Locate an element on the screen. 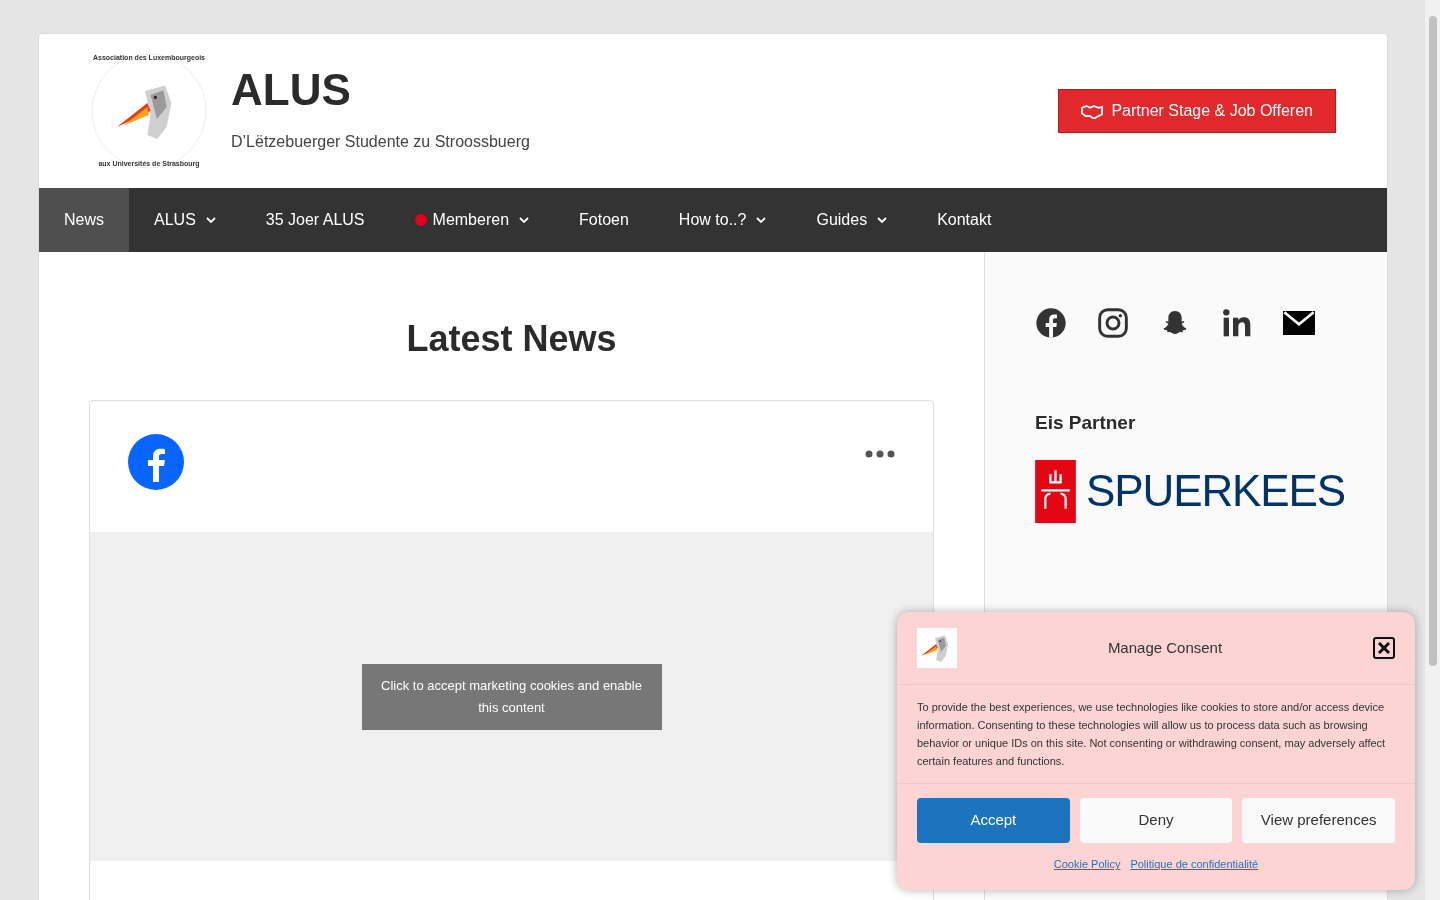 The height and width of the screenshot is (900, 1440). consent-button: Accept is located at coordinates (993, 820).